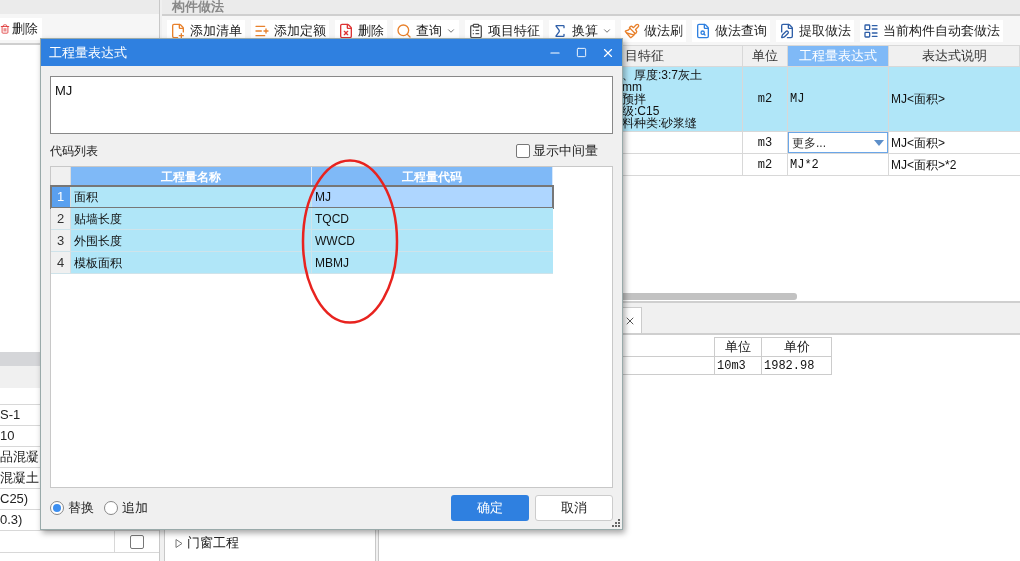 The height and width of the screenshot is (561, 1020). I want to click on column-header: 单位, so click(737, 347).